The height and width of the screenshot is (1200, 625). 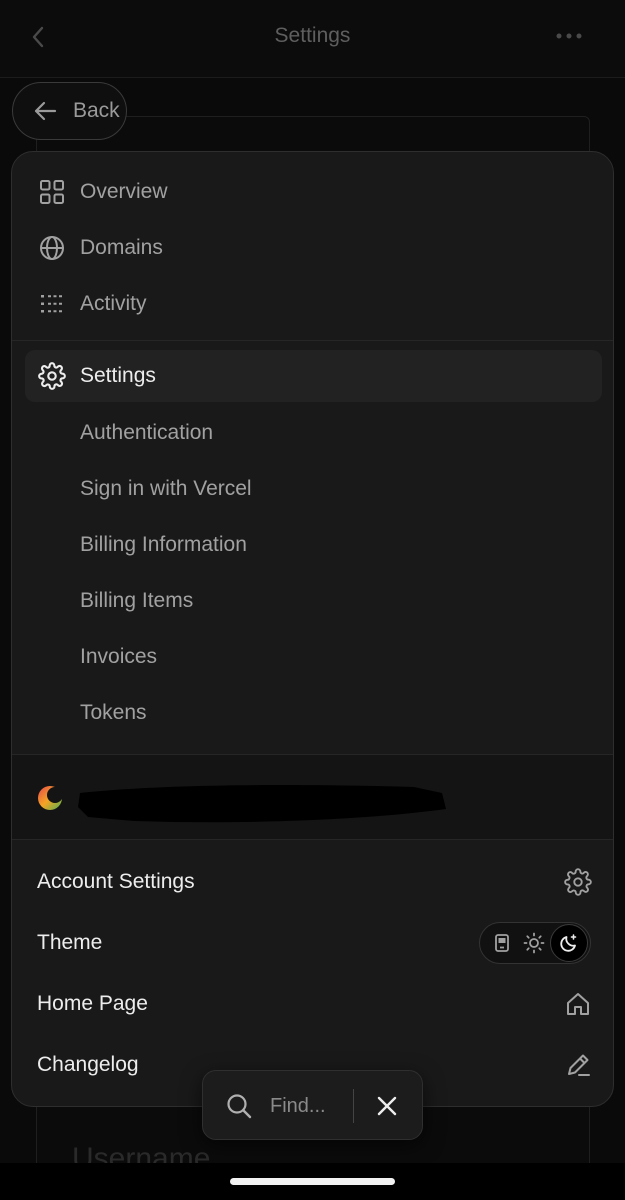 I want to click on home-page-label: Home Page, so click(x=92, y=1003).